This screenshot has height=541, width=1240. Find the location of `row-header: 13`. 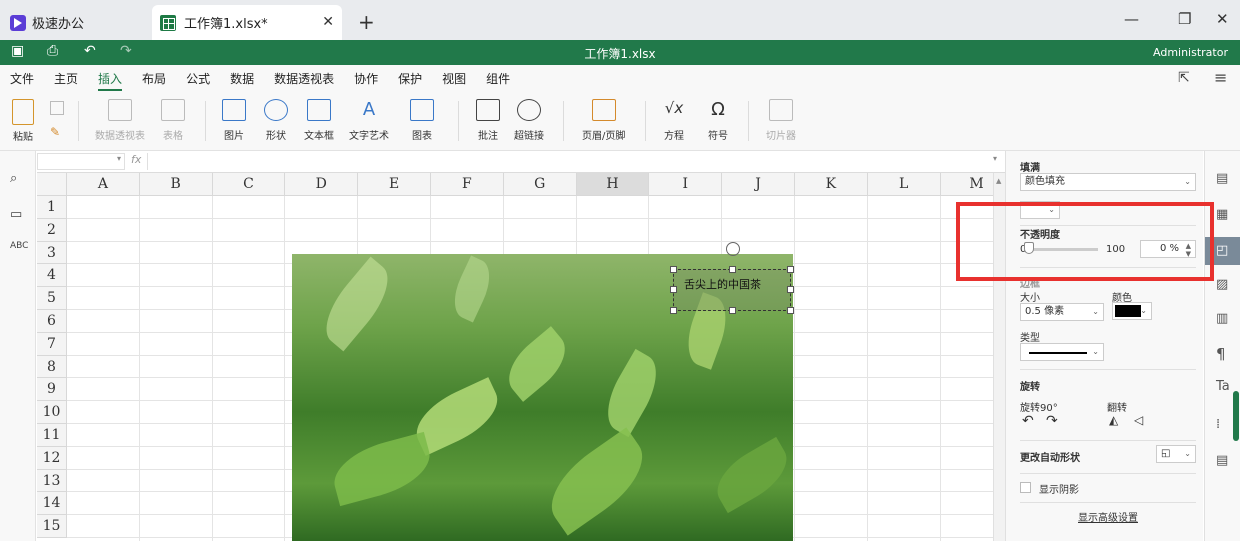

row-header: 13 is located at coordinates (52, 481).